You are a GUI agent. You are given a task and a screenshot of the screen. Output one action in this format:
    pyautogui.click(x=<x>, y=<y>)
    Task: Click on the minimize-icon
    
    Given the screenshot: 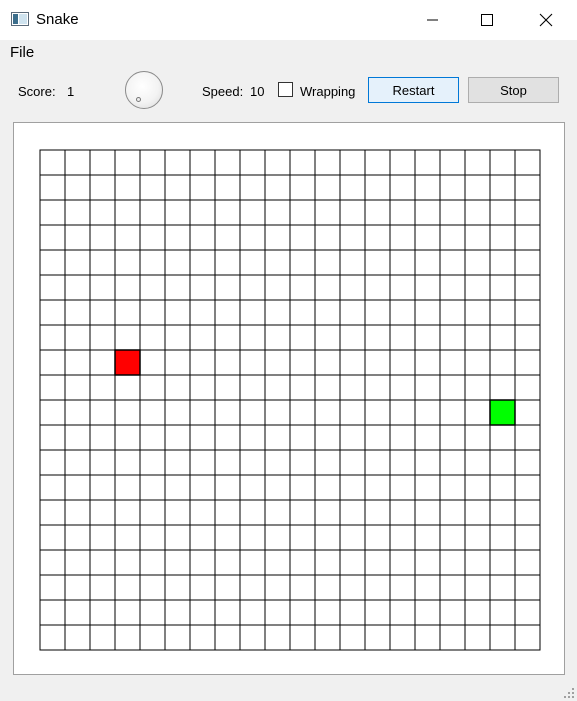 What is the action you would take?
    pyautogui.click(x=432, y=20)
    